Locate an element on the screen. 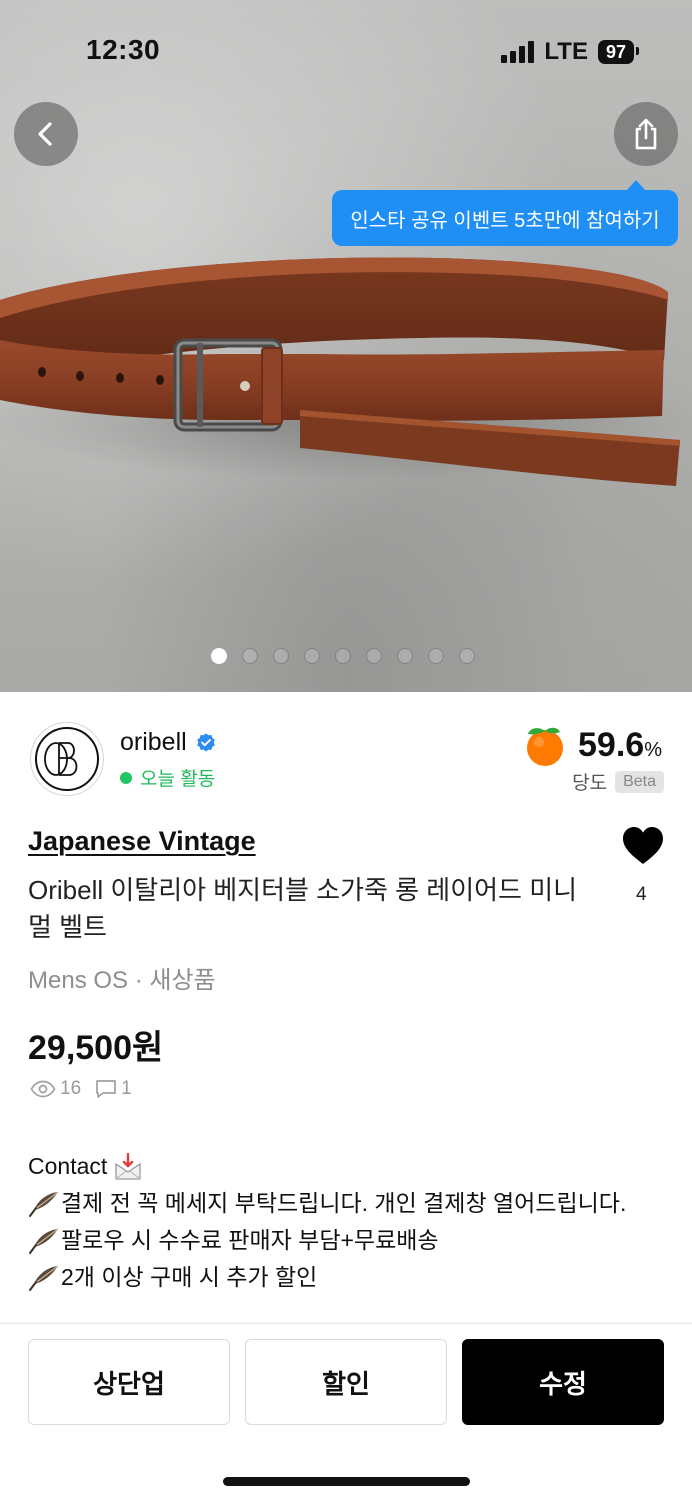  ob-logo-icon is located at coordinates (61, 759).